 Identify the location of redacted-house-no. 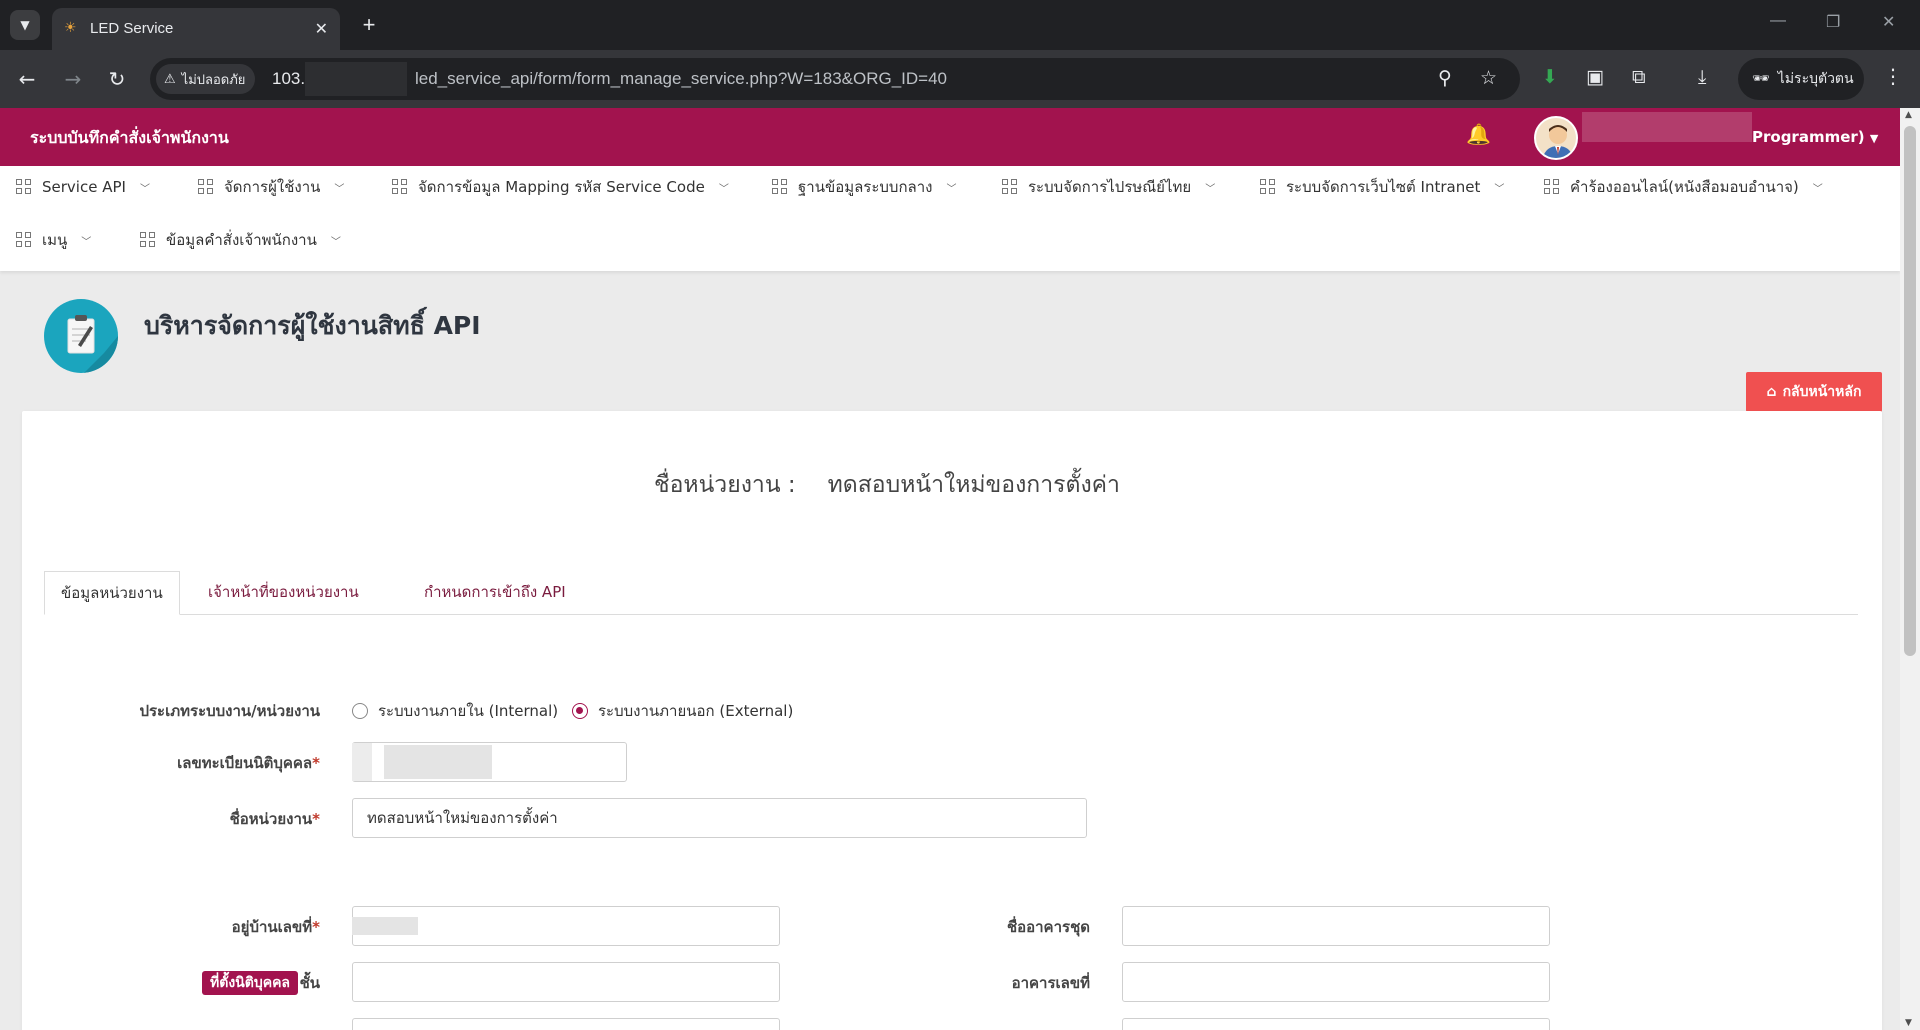
(385, 926).